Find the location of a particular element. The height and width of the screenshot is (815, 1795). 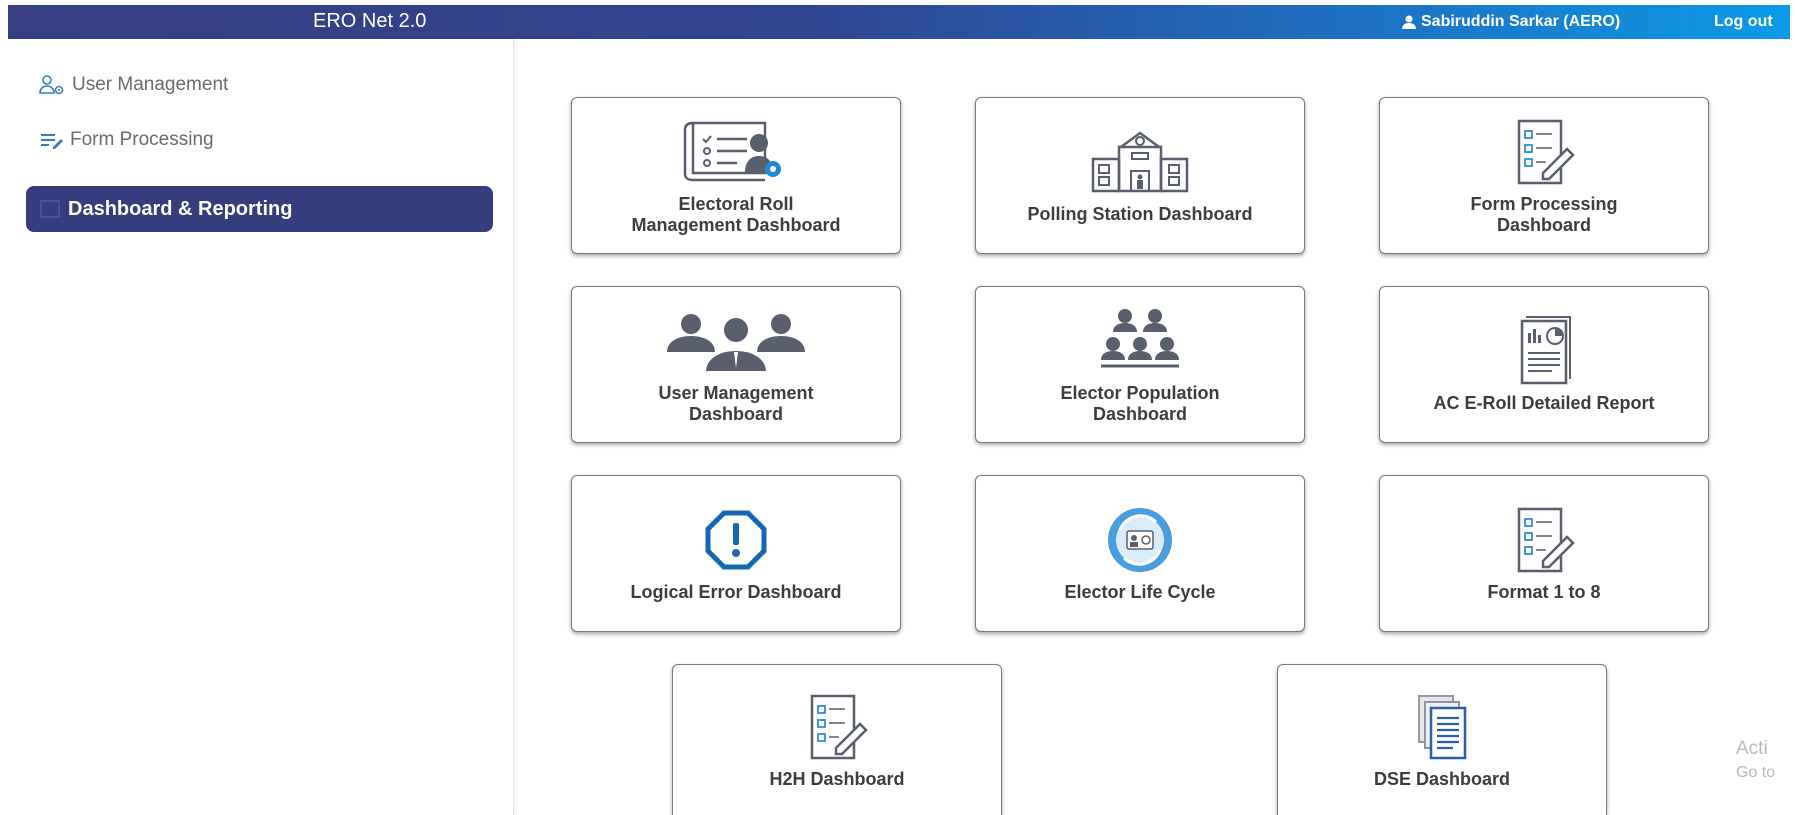

format-checklist-icon is located at coordinates (1544, 540).